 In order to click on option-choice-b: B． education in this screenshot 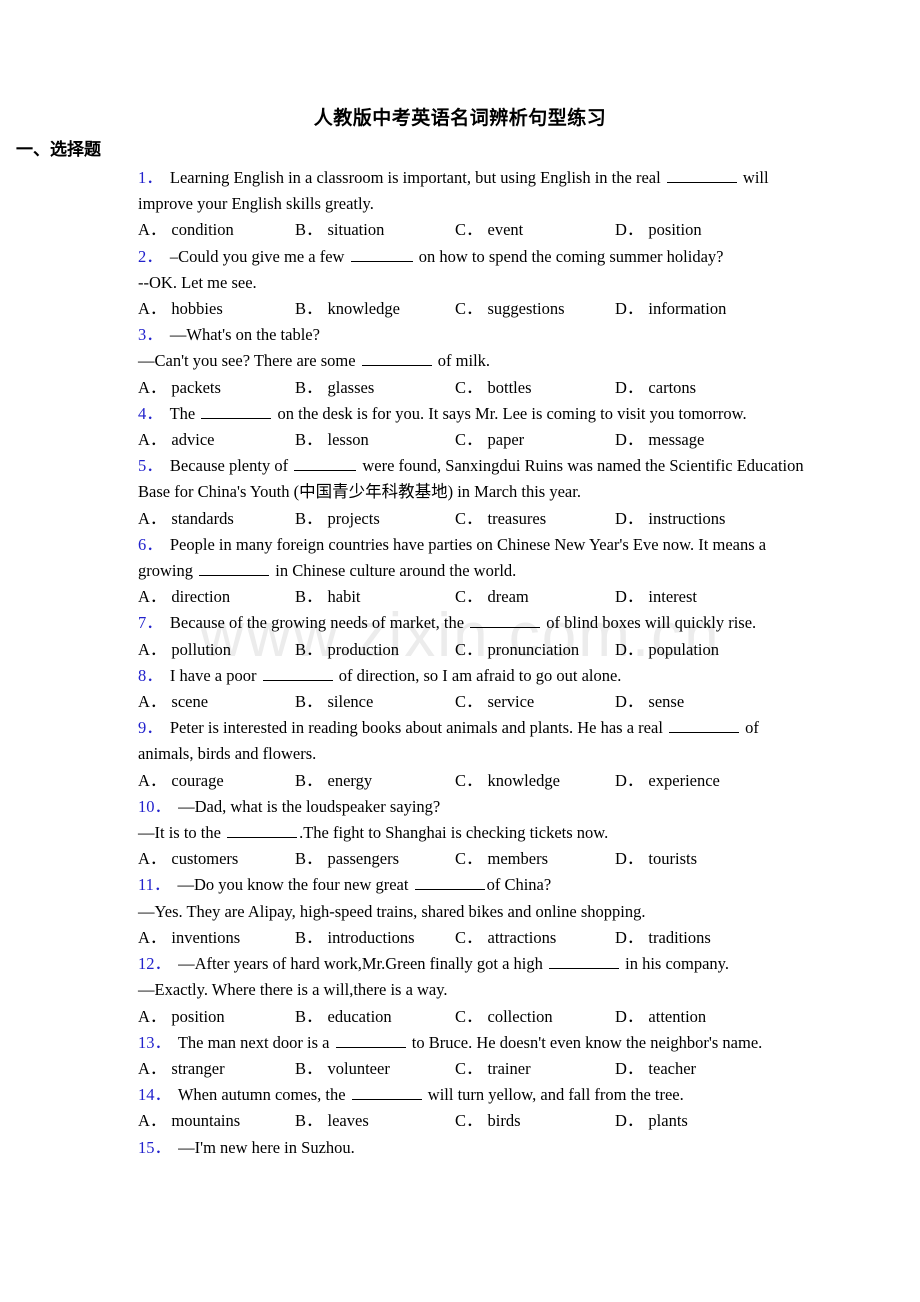, I will do `click(375, 1017)`.